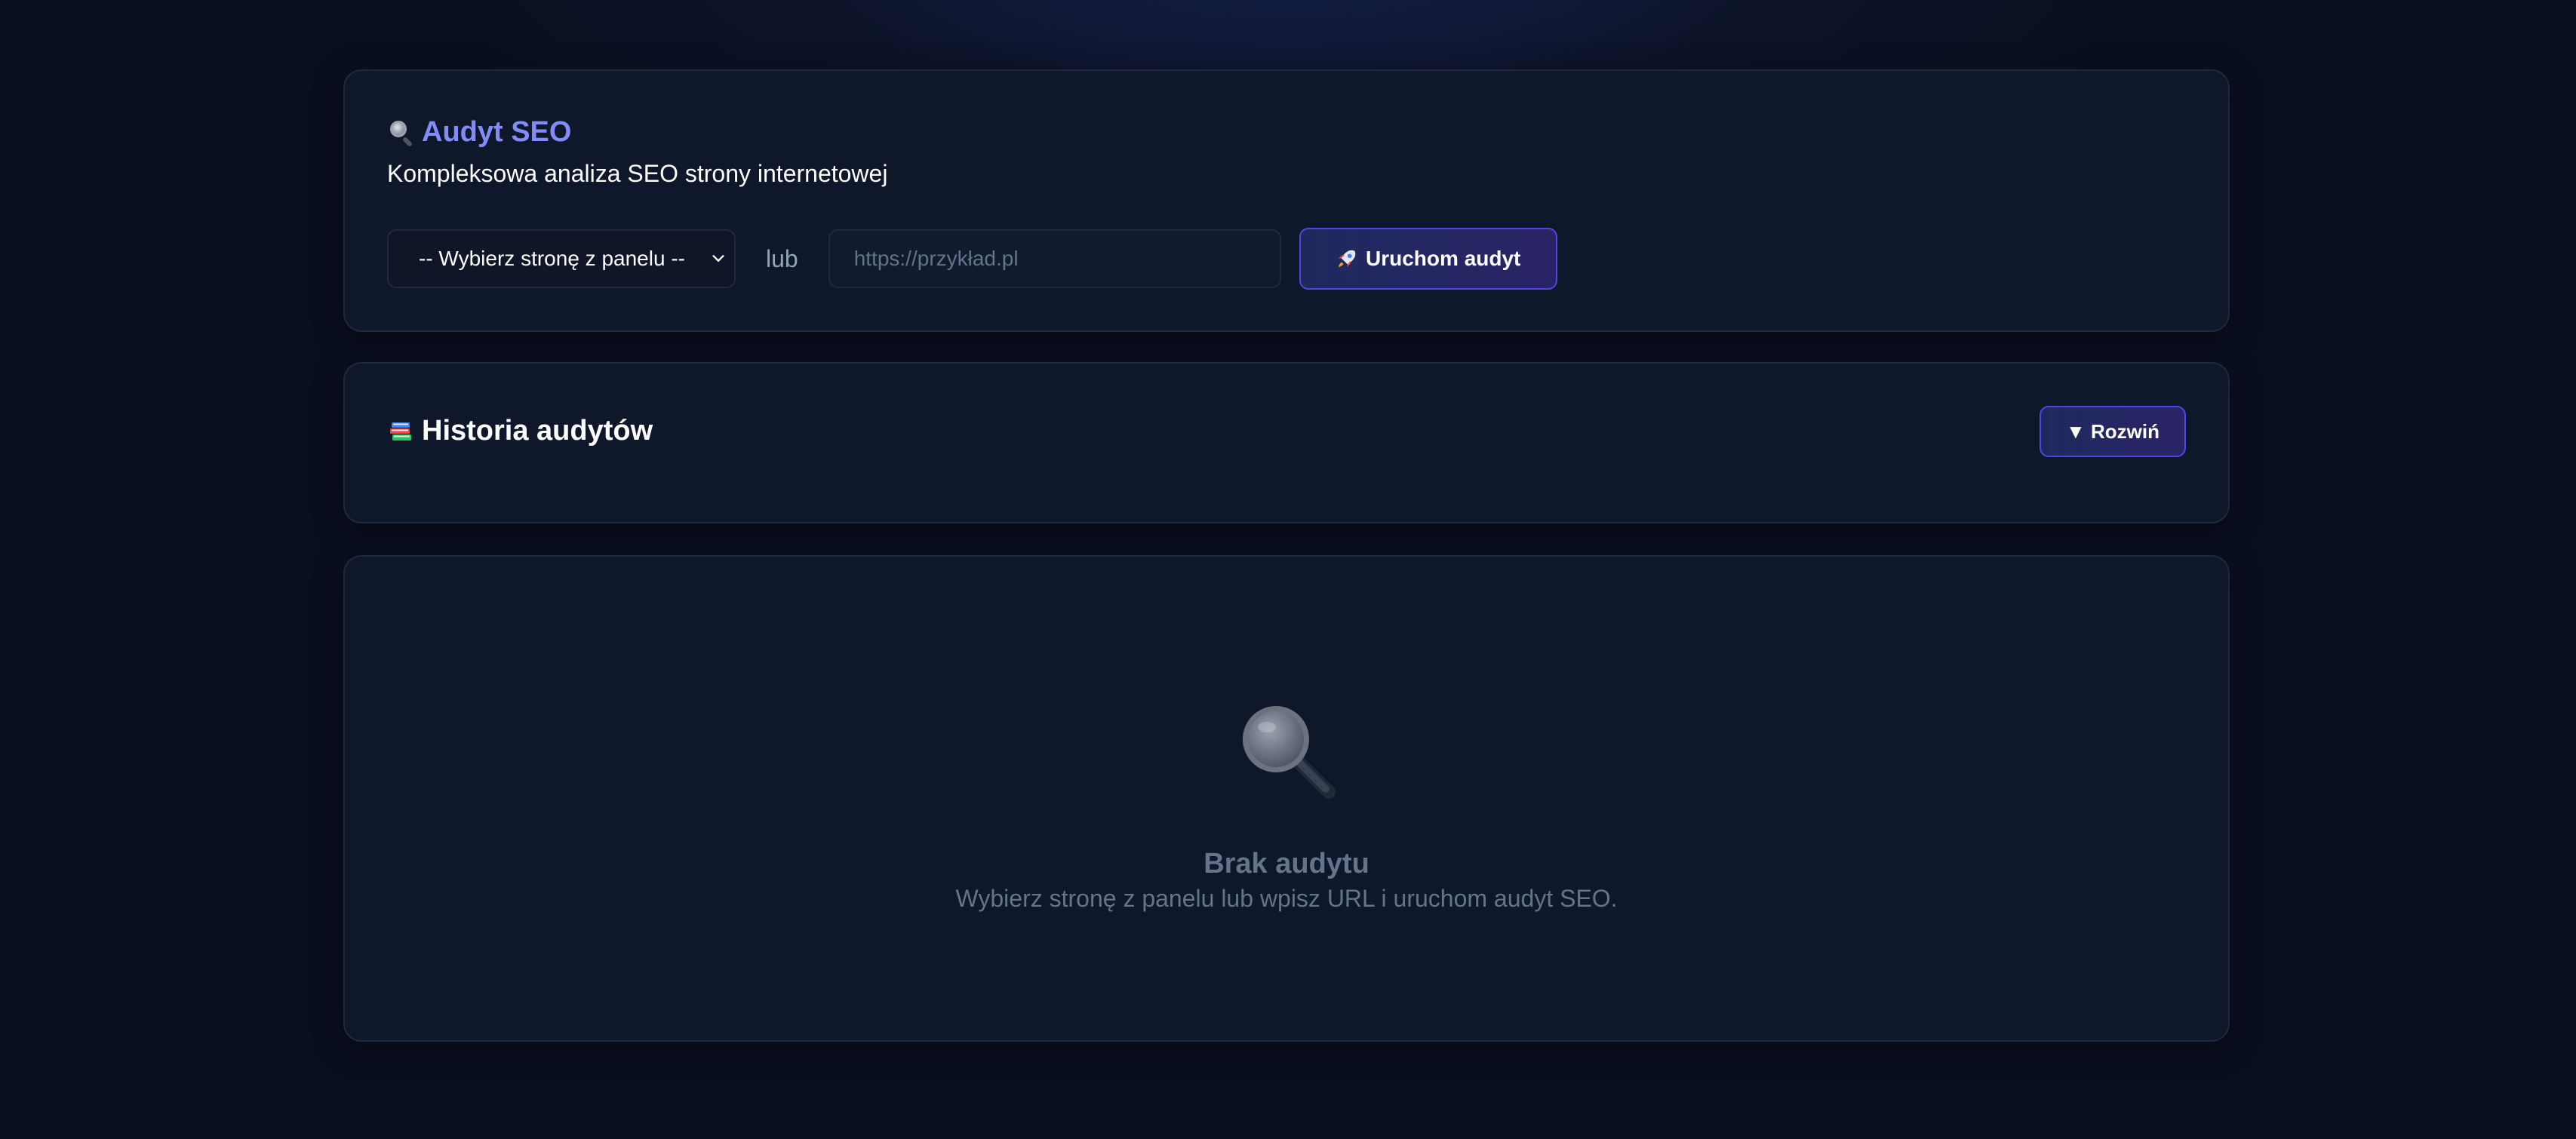 The image size is (2576, 1139). I want to click on site-select: -- Wybierz stronę z panelu --, so click(561, 259).